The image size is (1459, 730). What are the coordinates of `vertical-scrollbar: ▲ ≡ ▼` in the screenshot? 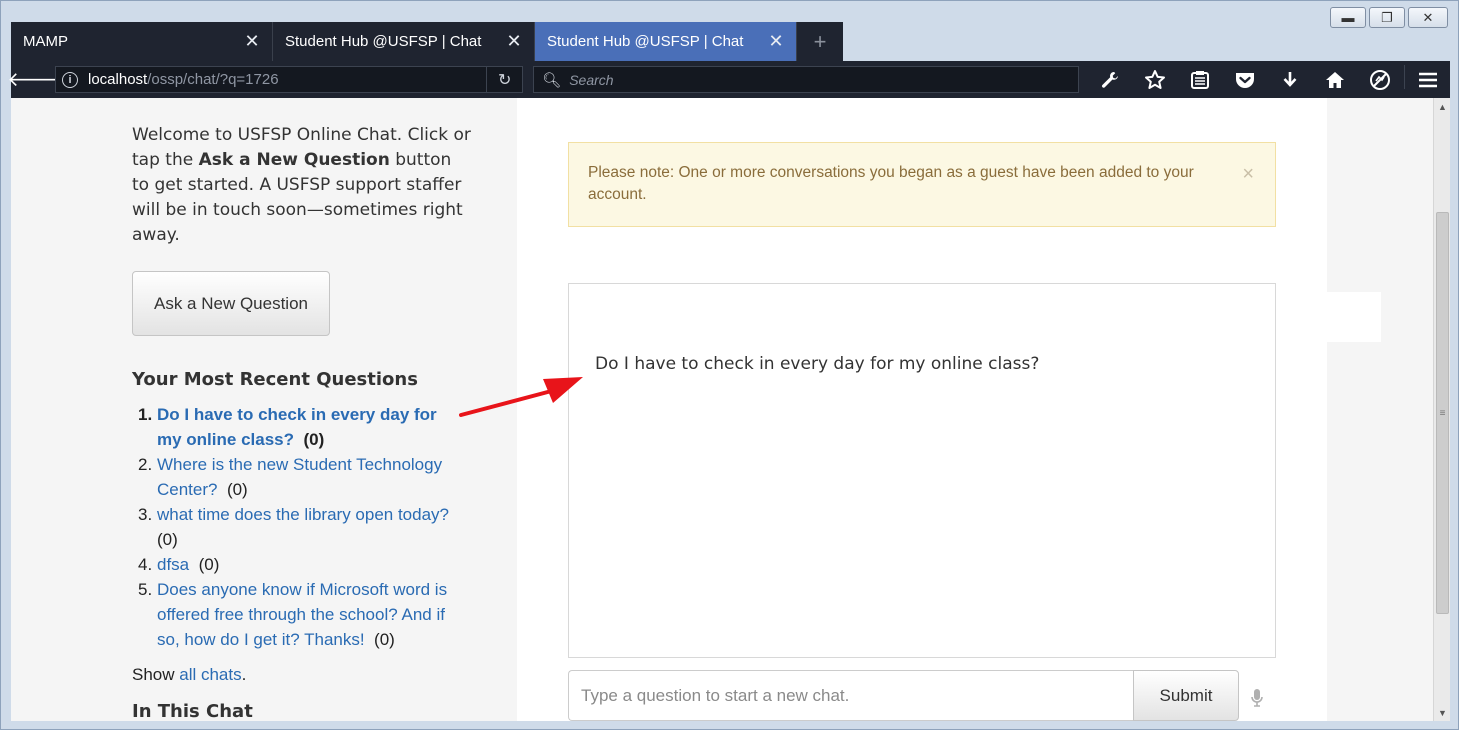 It's located at (1441, 409).